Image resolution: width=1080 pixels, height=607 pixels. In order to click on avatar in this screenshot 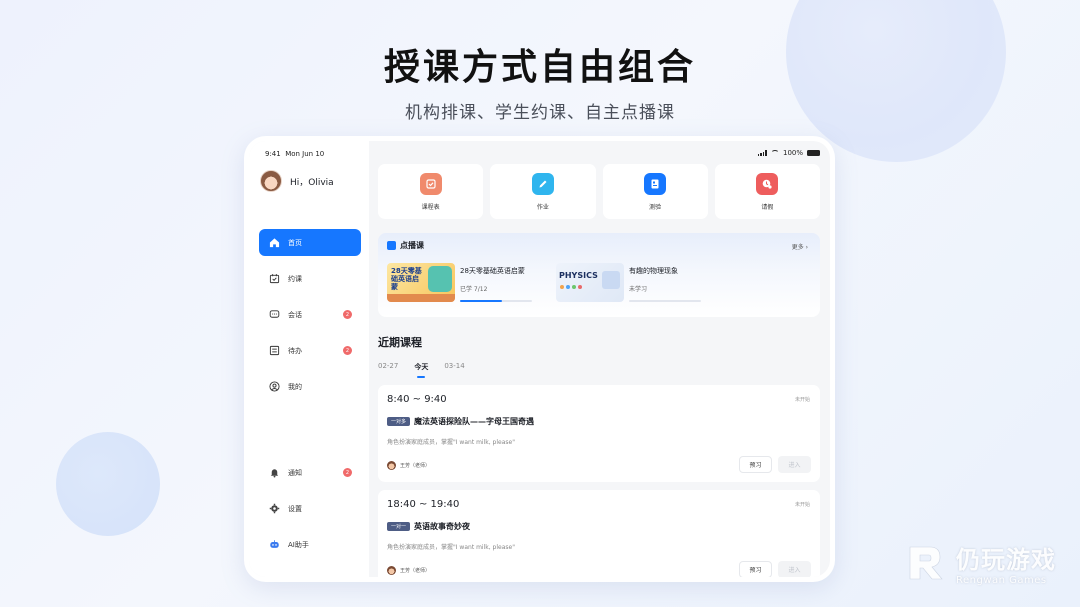, I will do `click(271, 181)`.